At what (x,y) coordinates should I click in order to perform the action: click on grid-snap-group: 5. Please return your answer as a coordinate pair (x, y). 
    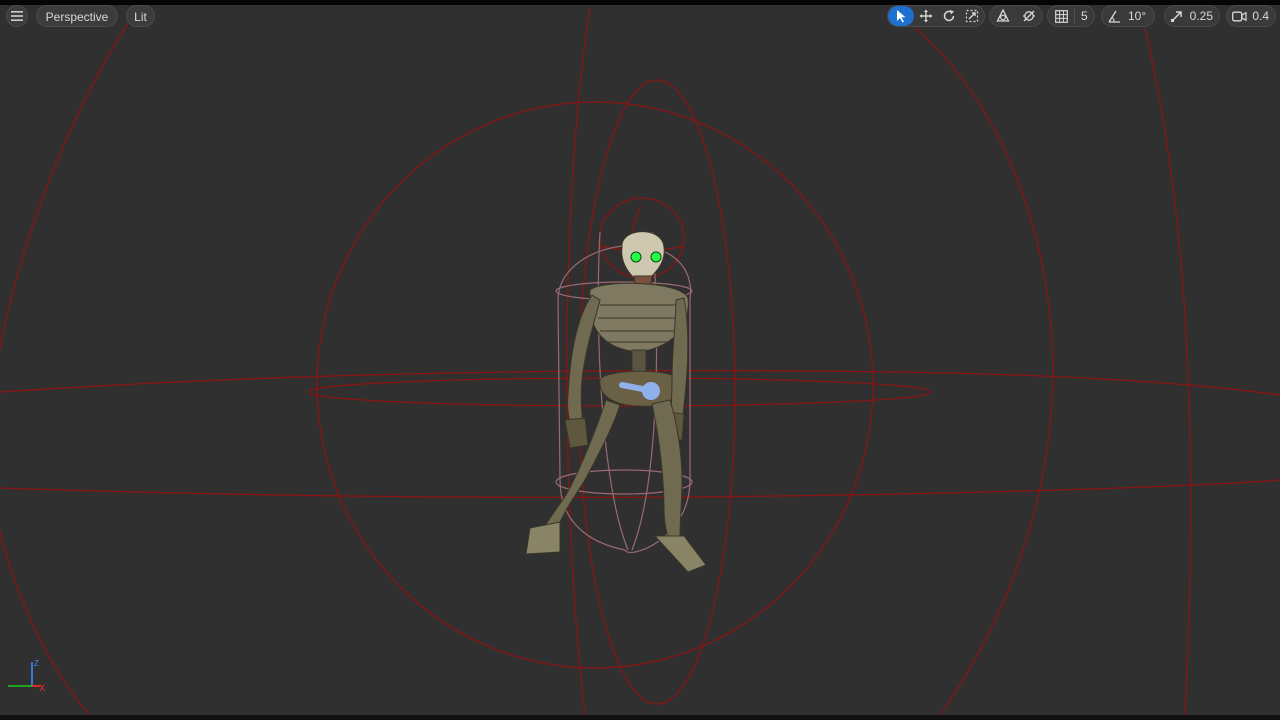
    Looking at the image, I should click on (1071, 16).